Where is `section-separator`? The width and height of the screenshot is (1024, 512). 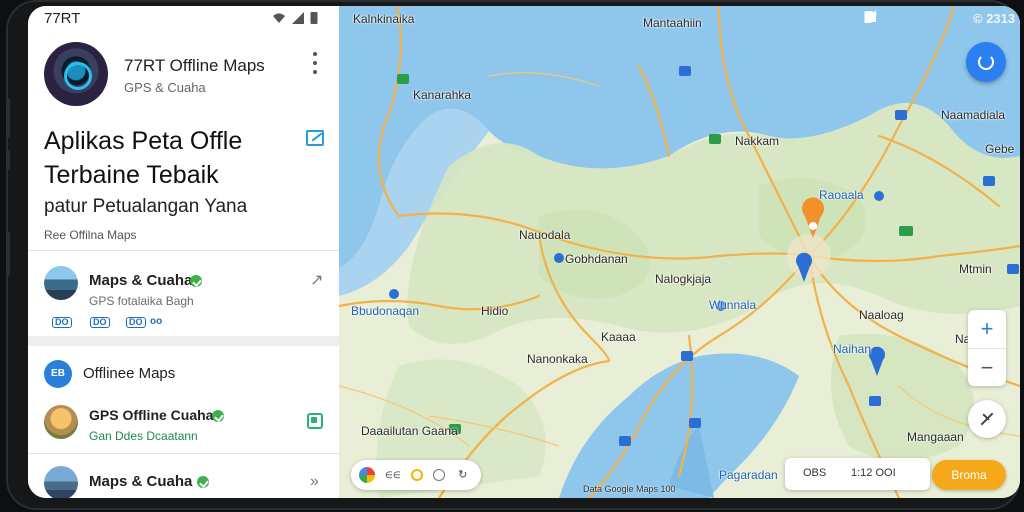 section-separator is located at coordinates (183, 341).